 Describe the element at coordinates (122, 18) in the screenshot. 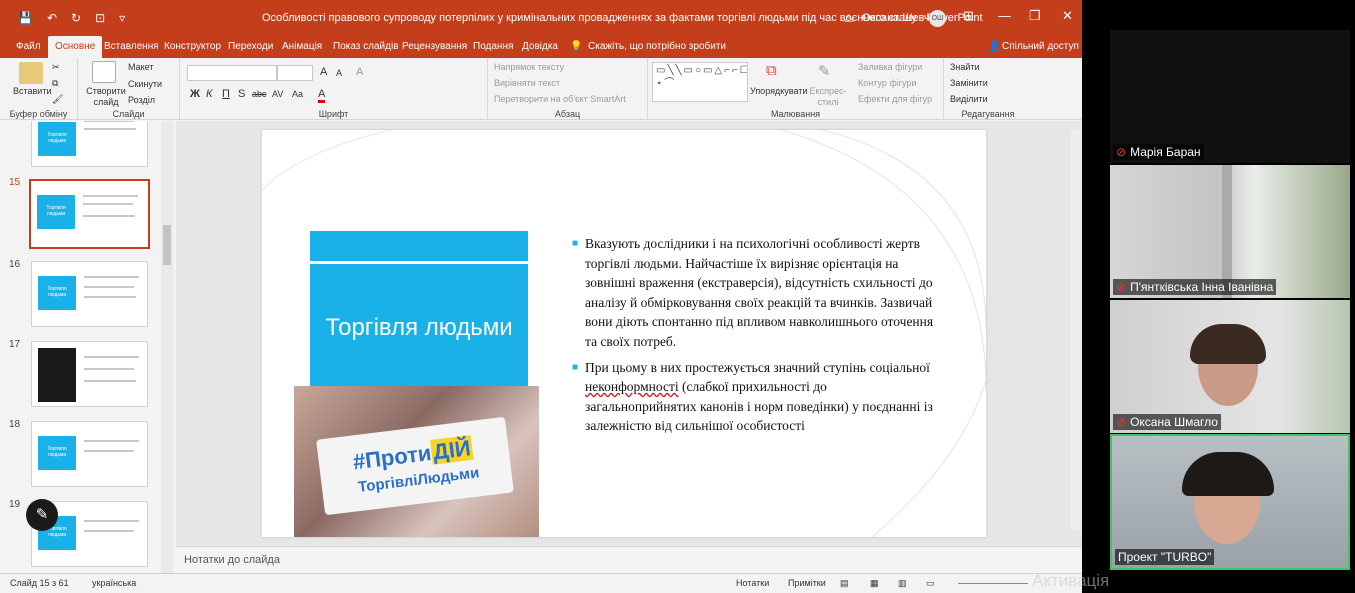

I see `customize-qat-icon: ▿` at that location.